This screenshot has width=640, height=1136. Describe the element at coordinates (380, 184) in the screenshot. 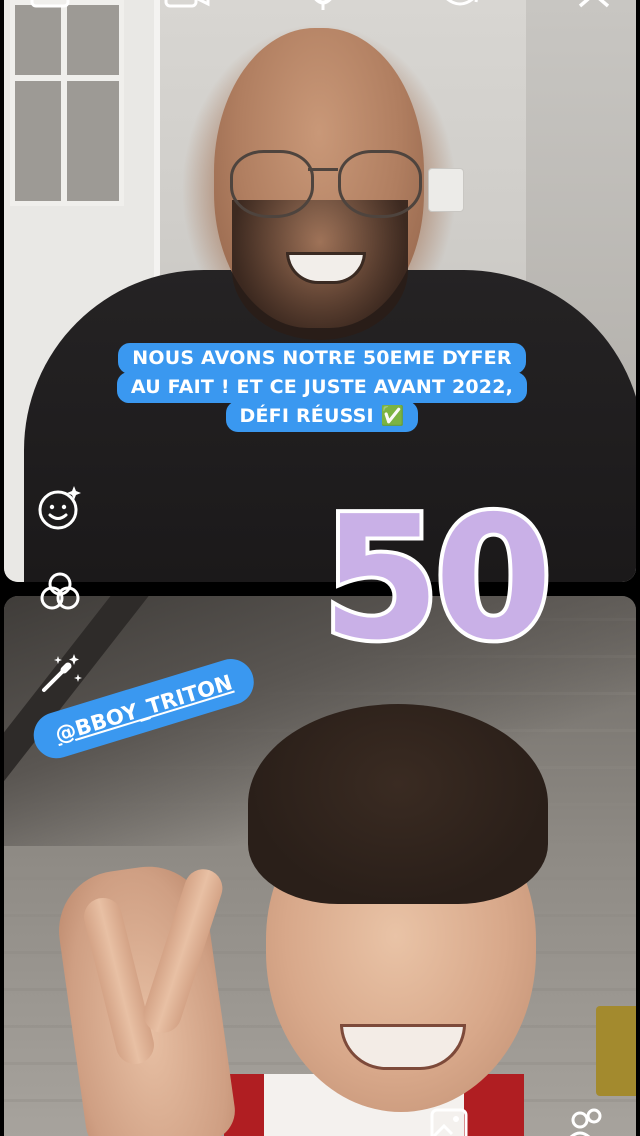

I see `participant-1-glasses-right` at that location.